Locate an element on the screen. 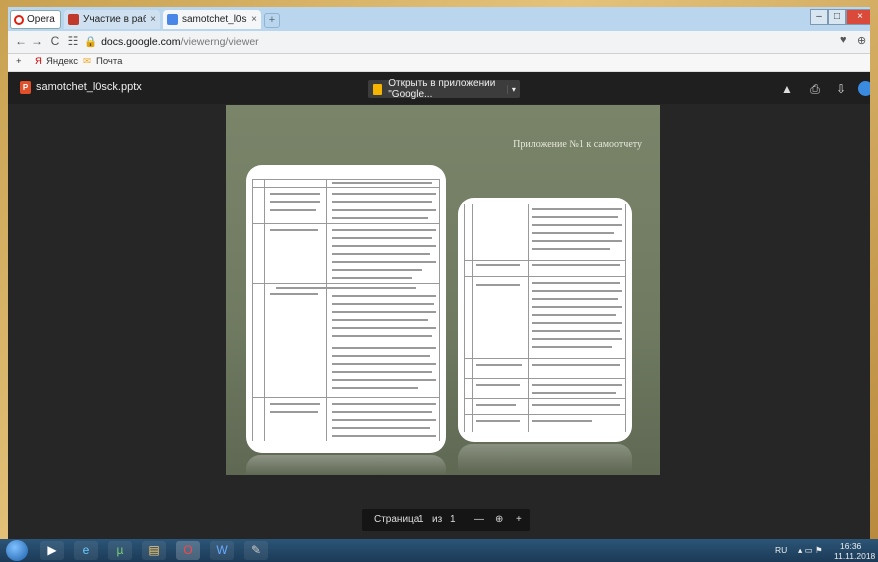 This screenshot has height=562, width=878. zoom-out-button: — is located at coordinates (479, 519).